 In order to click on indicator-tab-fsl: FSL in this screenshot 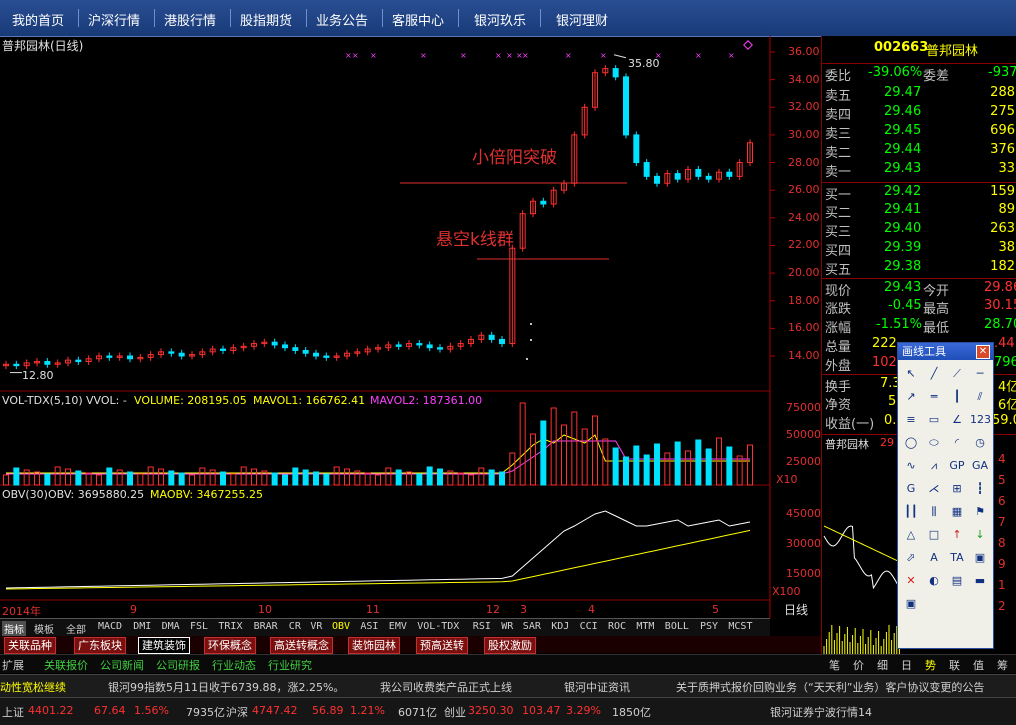, I will do `click(199, 626)`.